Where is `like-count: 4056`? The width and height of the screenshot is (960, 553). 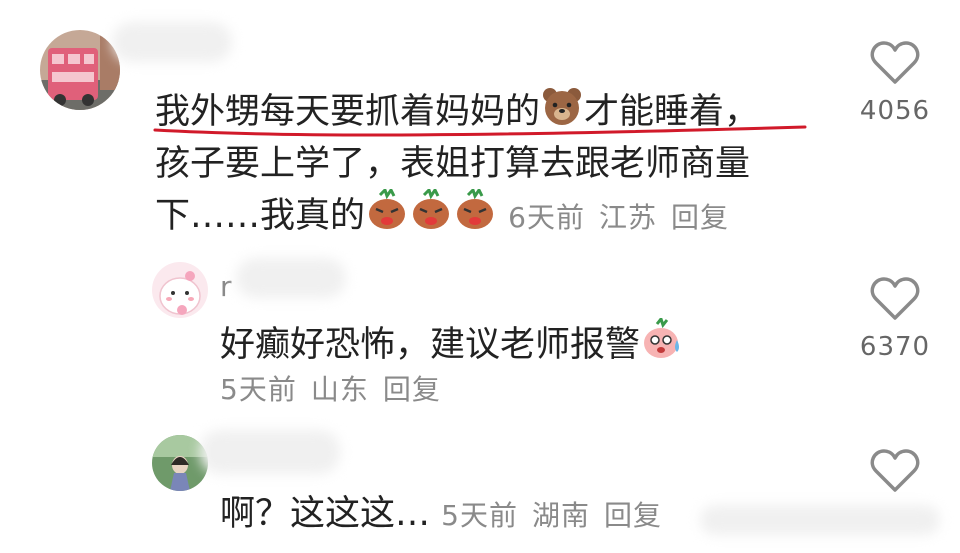
like-count: 4056 is located at coordinates (895, 111).